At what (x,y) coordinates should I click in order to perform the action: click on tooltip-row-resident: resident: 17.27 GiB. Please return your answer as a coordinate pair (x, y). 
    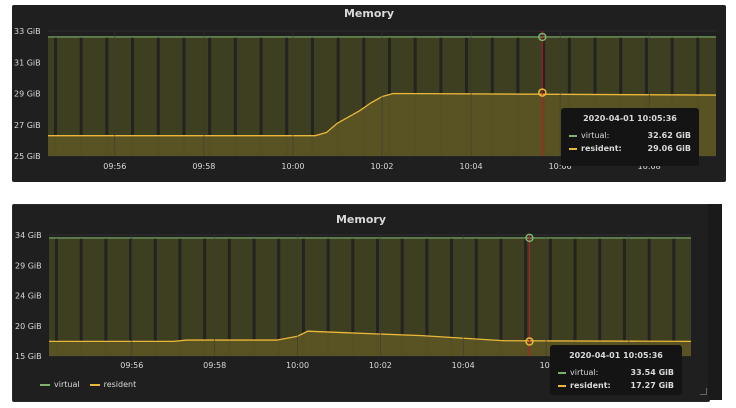
    Looking at the image, I should click on (616, 385).